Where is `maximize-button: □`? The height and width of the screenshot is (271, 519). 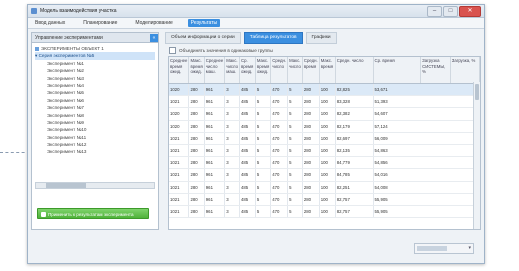
maximize-button: □ is located at coordinates (450, 11).